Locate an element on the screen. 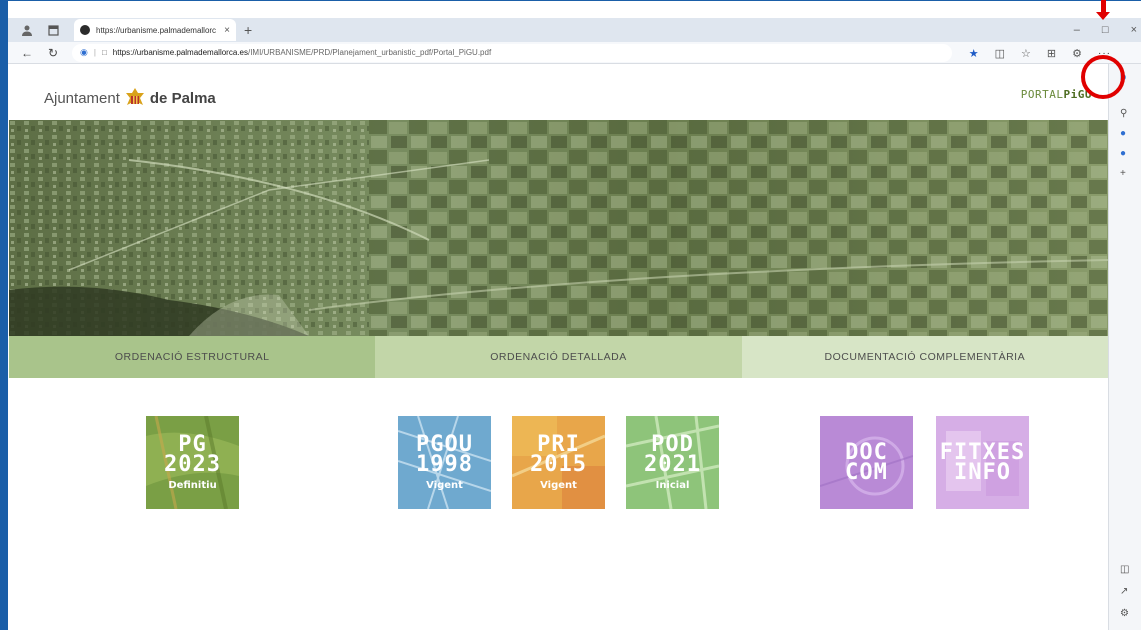 The width and height of the screenshot is (1141, 630). portal-pigu-logo: PORTALPiGU is located at coordinates (1056, 94).